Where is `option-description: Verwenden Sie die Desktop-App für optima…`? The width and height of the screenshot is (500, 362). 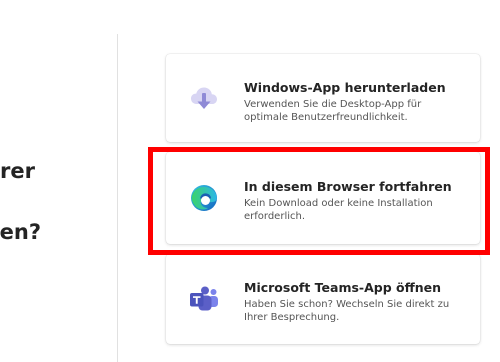
option-description: Verwenden Sie die Desktop-App für optima… is located at coordinates (333, 111).